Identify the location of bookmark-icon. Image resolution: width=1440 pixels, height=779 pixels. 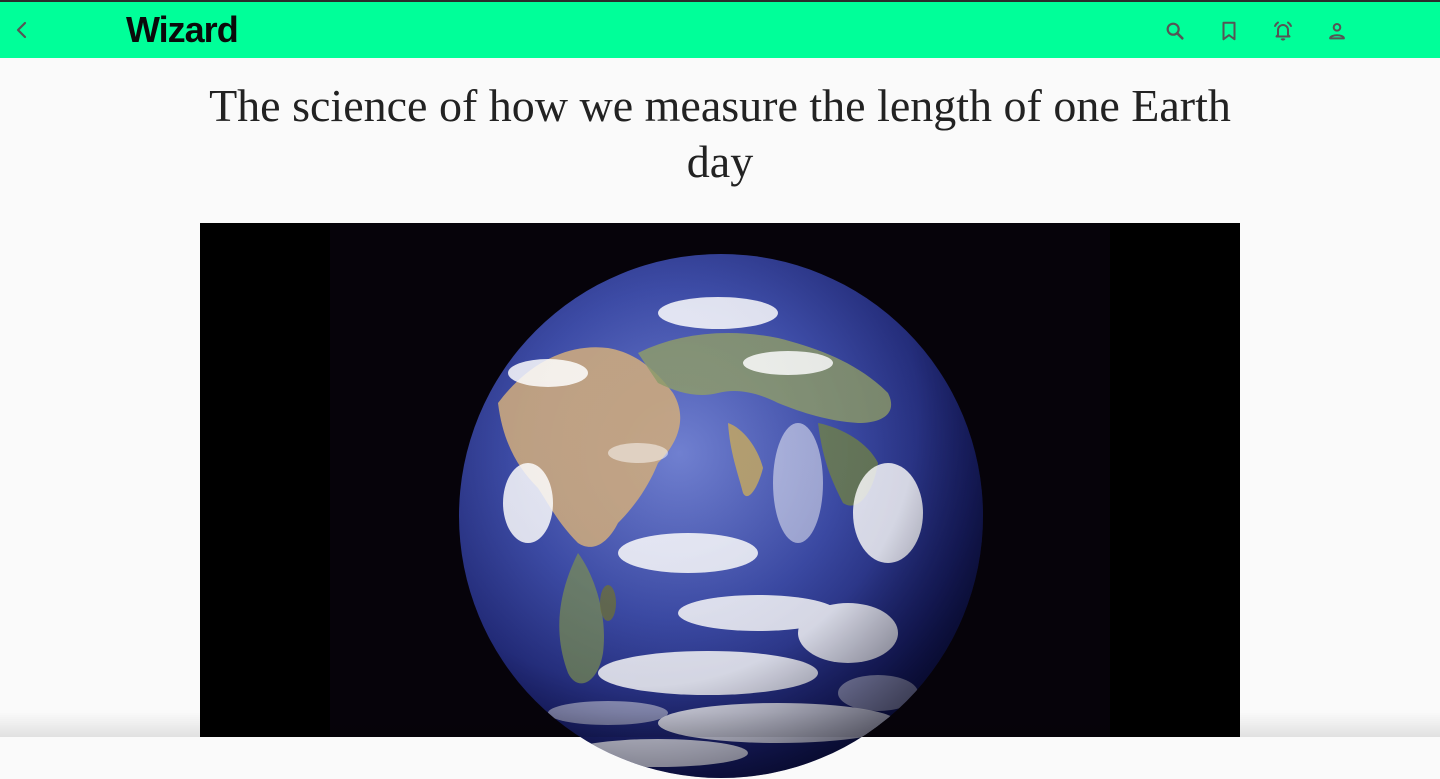
(1229, 31).